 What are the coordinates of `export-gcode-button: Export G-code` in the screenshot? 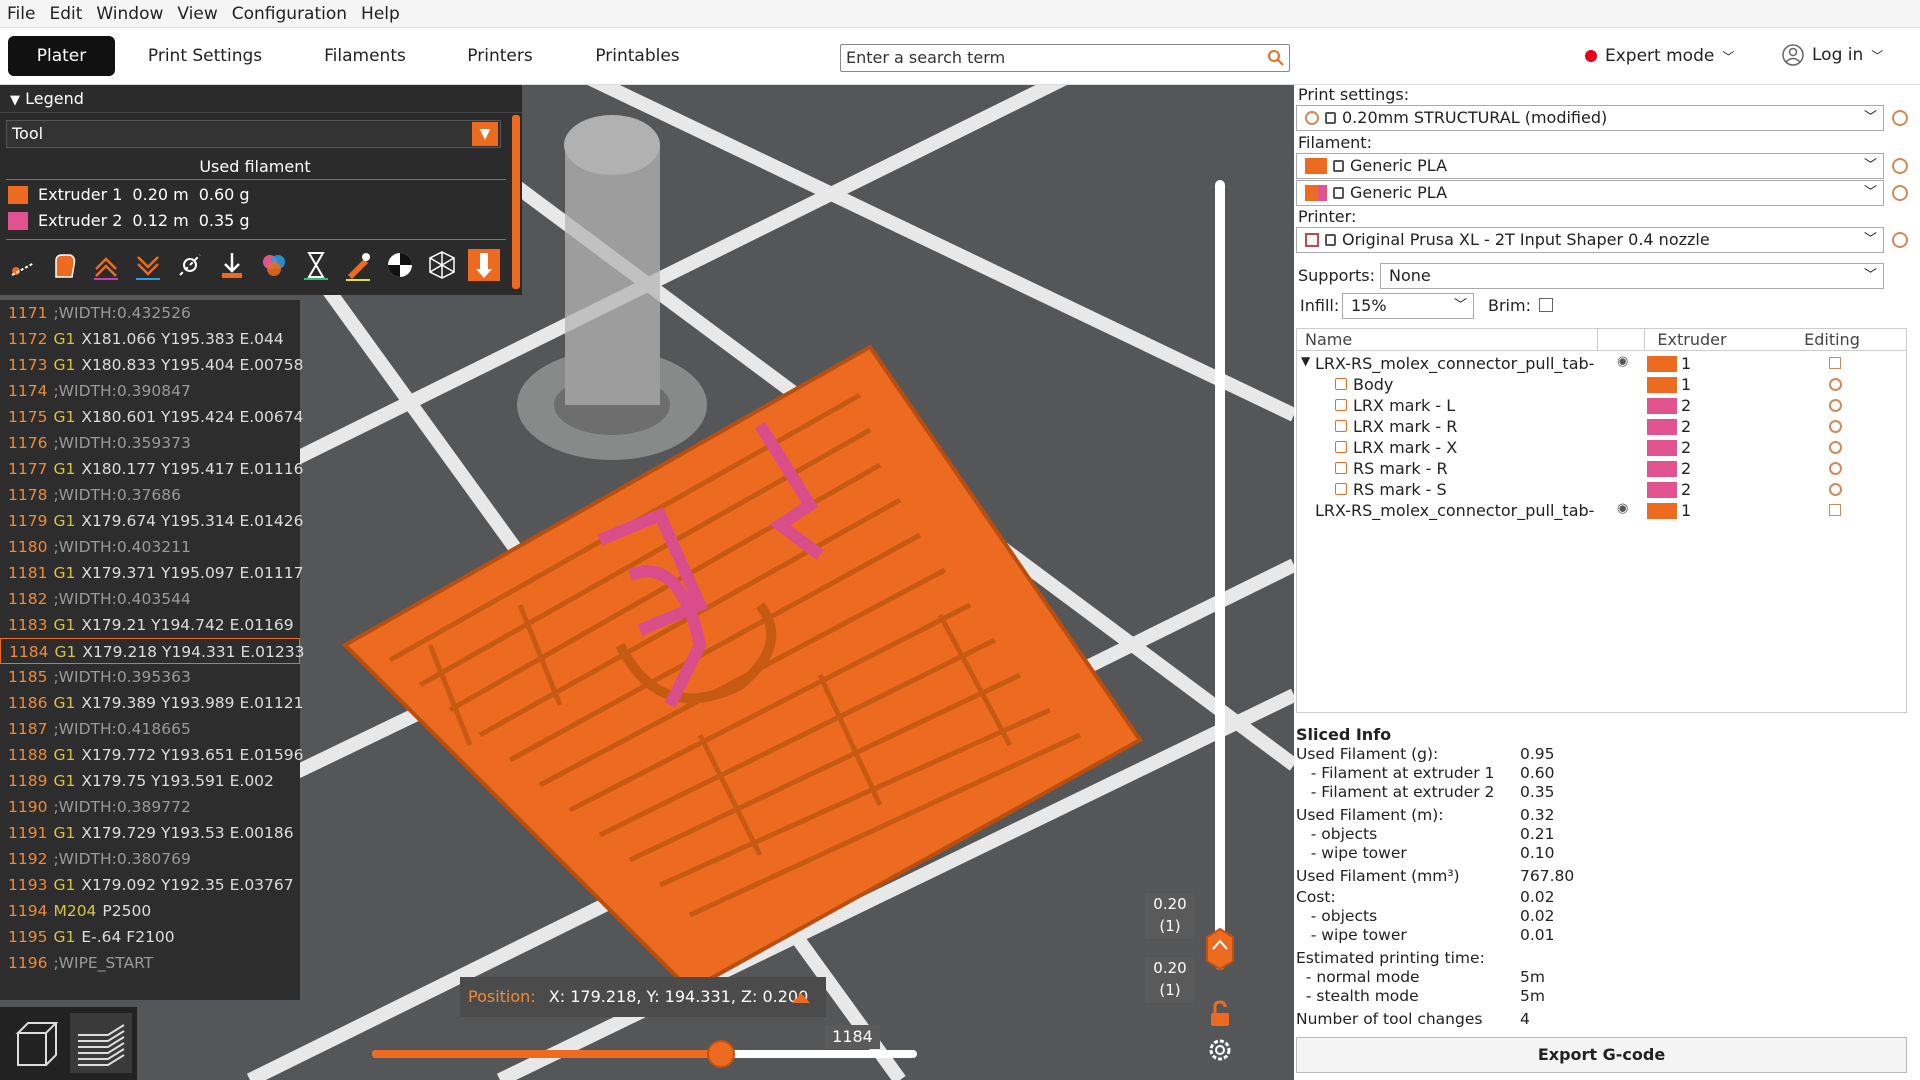 It's located at (1601, 1055).